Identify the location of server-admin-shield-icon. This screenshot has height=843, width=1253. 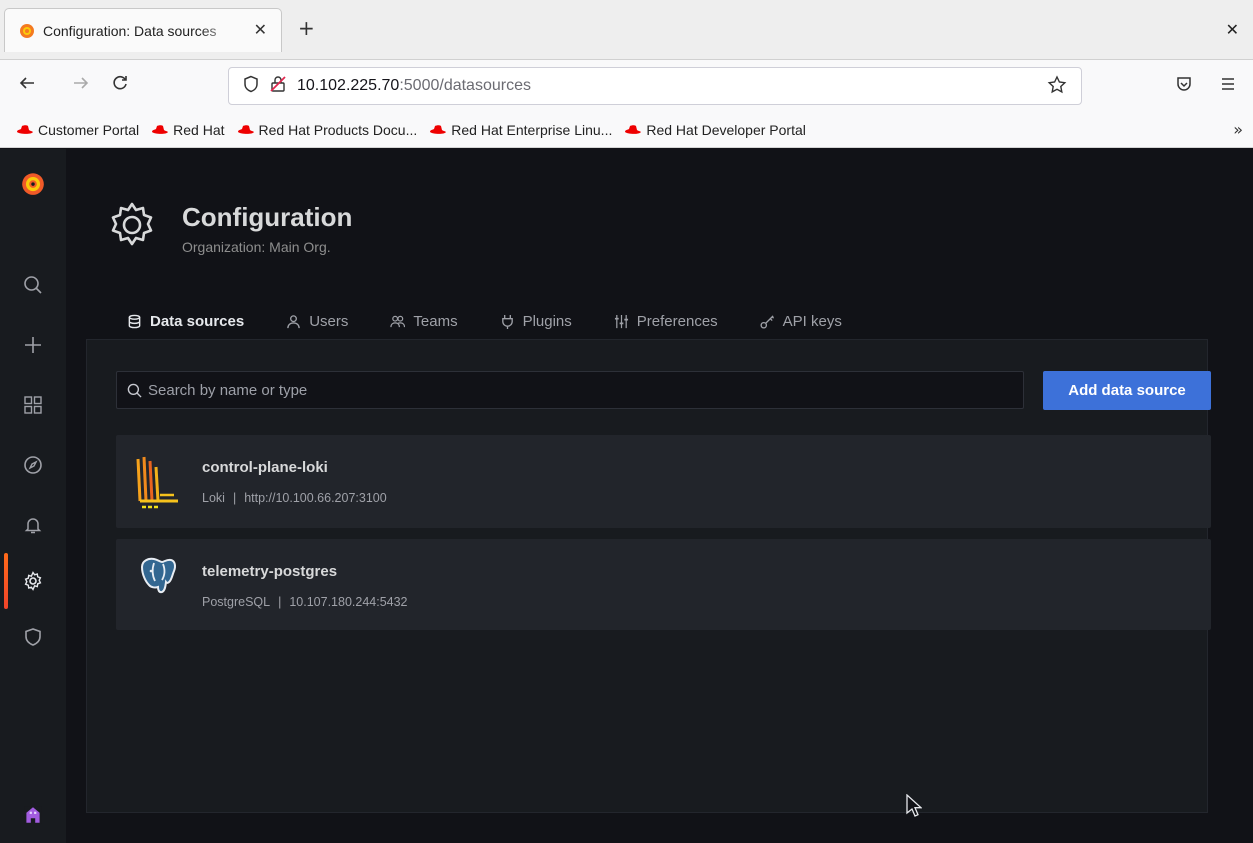
(33, 637).